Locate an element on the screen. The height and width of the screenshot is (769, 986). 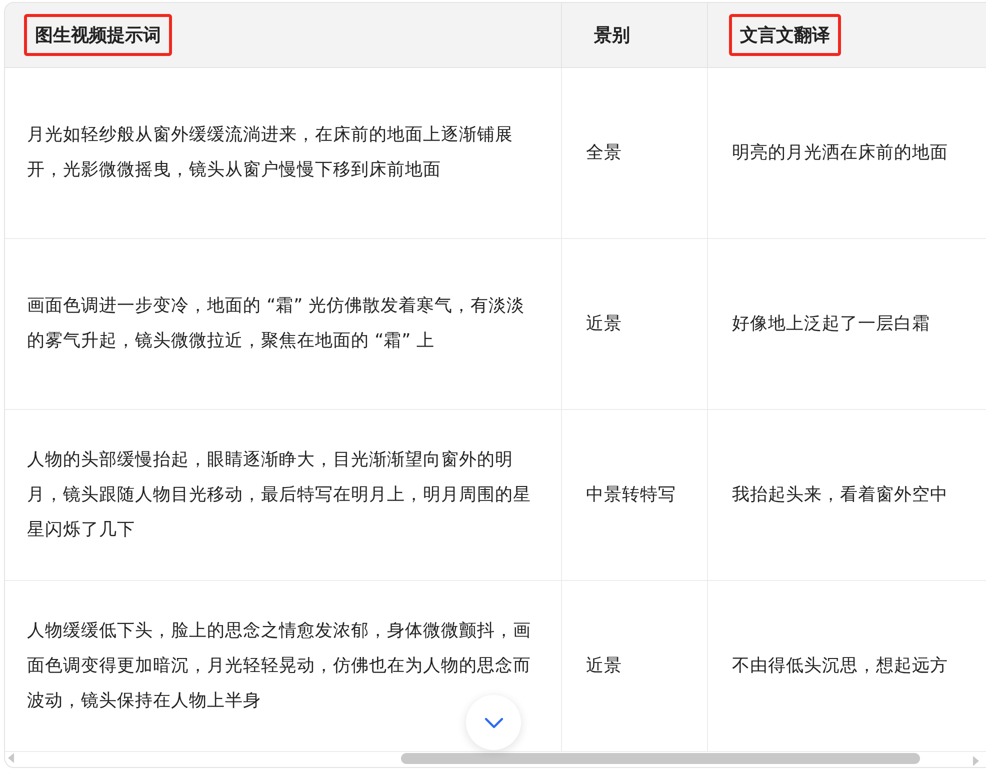
table-cell-text: 中景转特写 is located at coordinates (631, 495).